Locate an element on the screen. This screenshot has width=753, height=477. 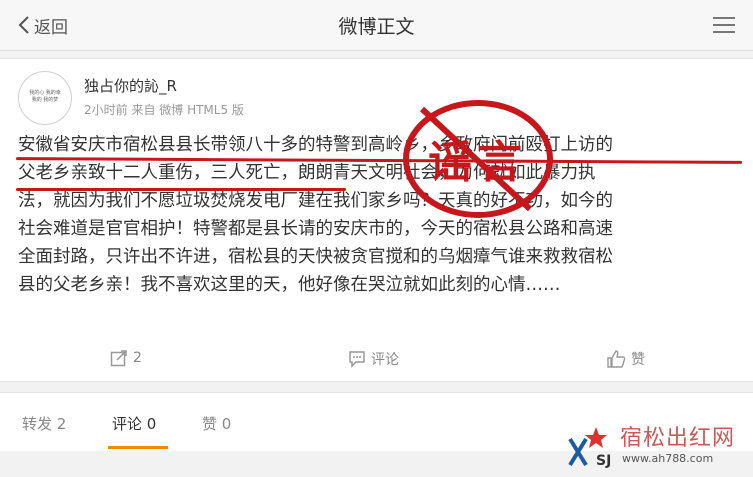
comment-label: 评论 is located at coordinates (385, 360).